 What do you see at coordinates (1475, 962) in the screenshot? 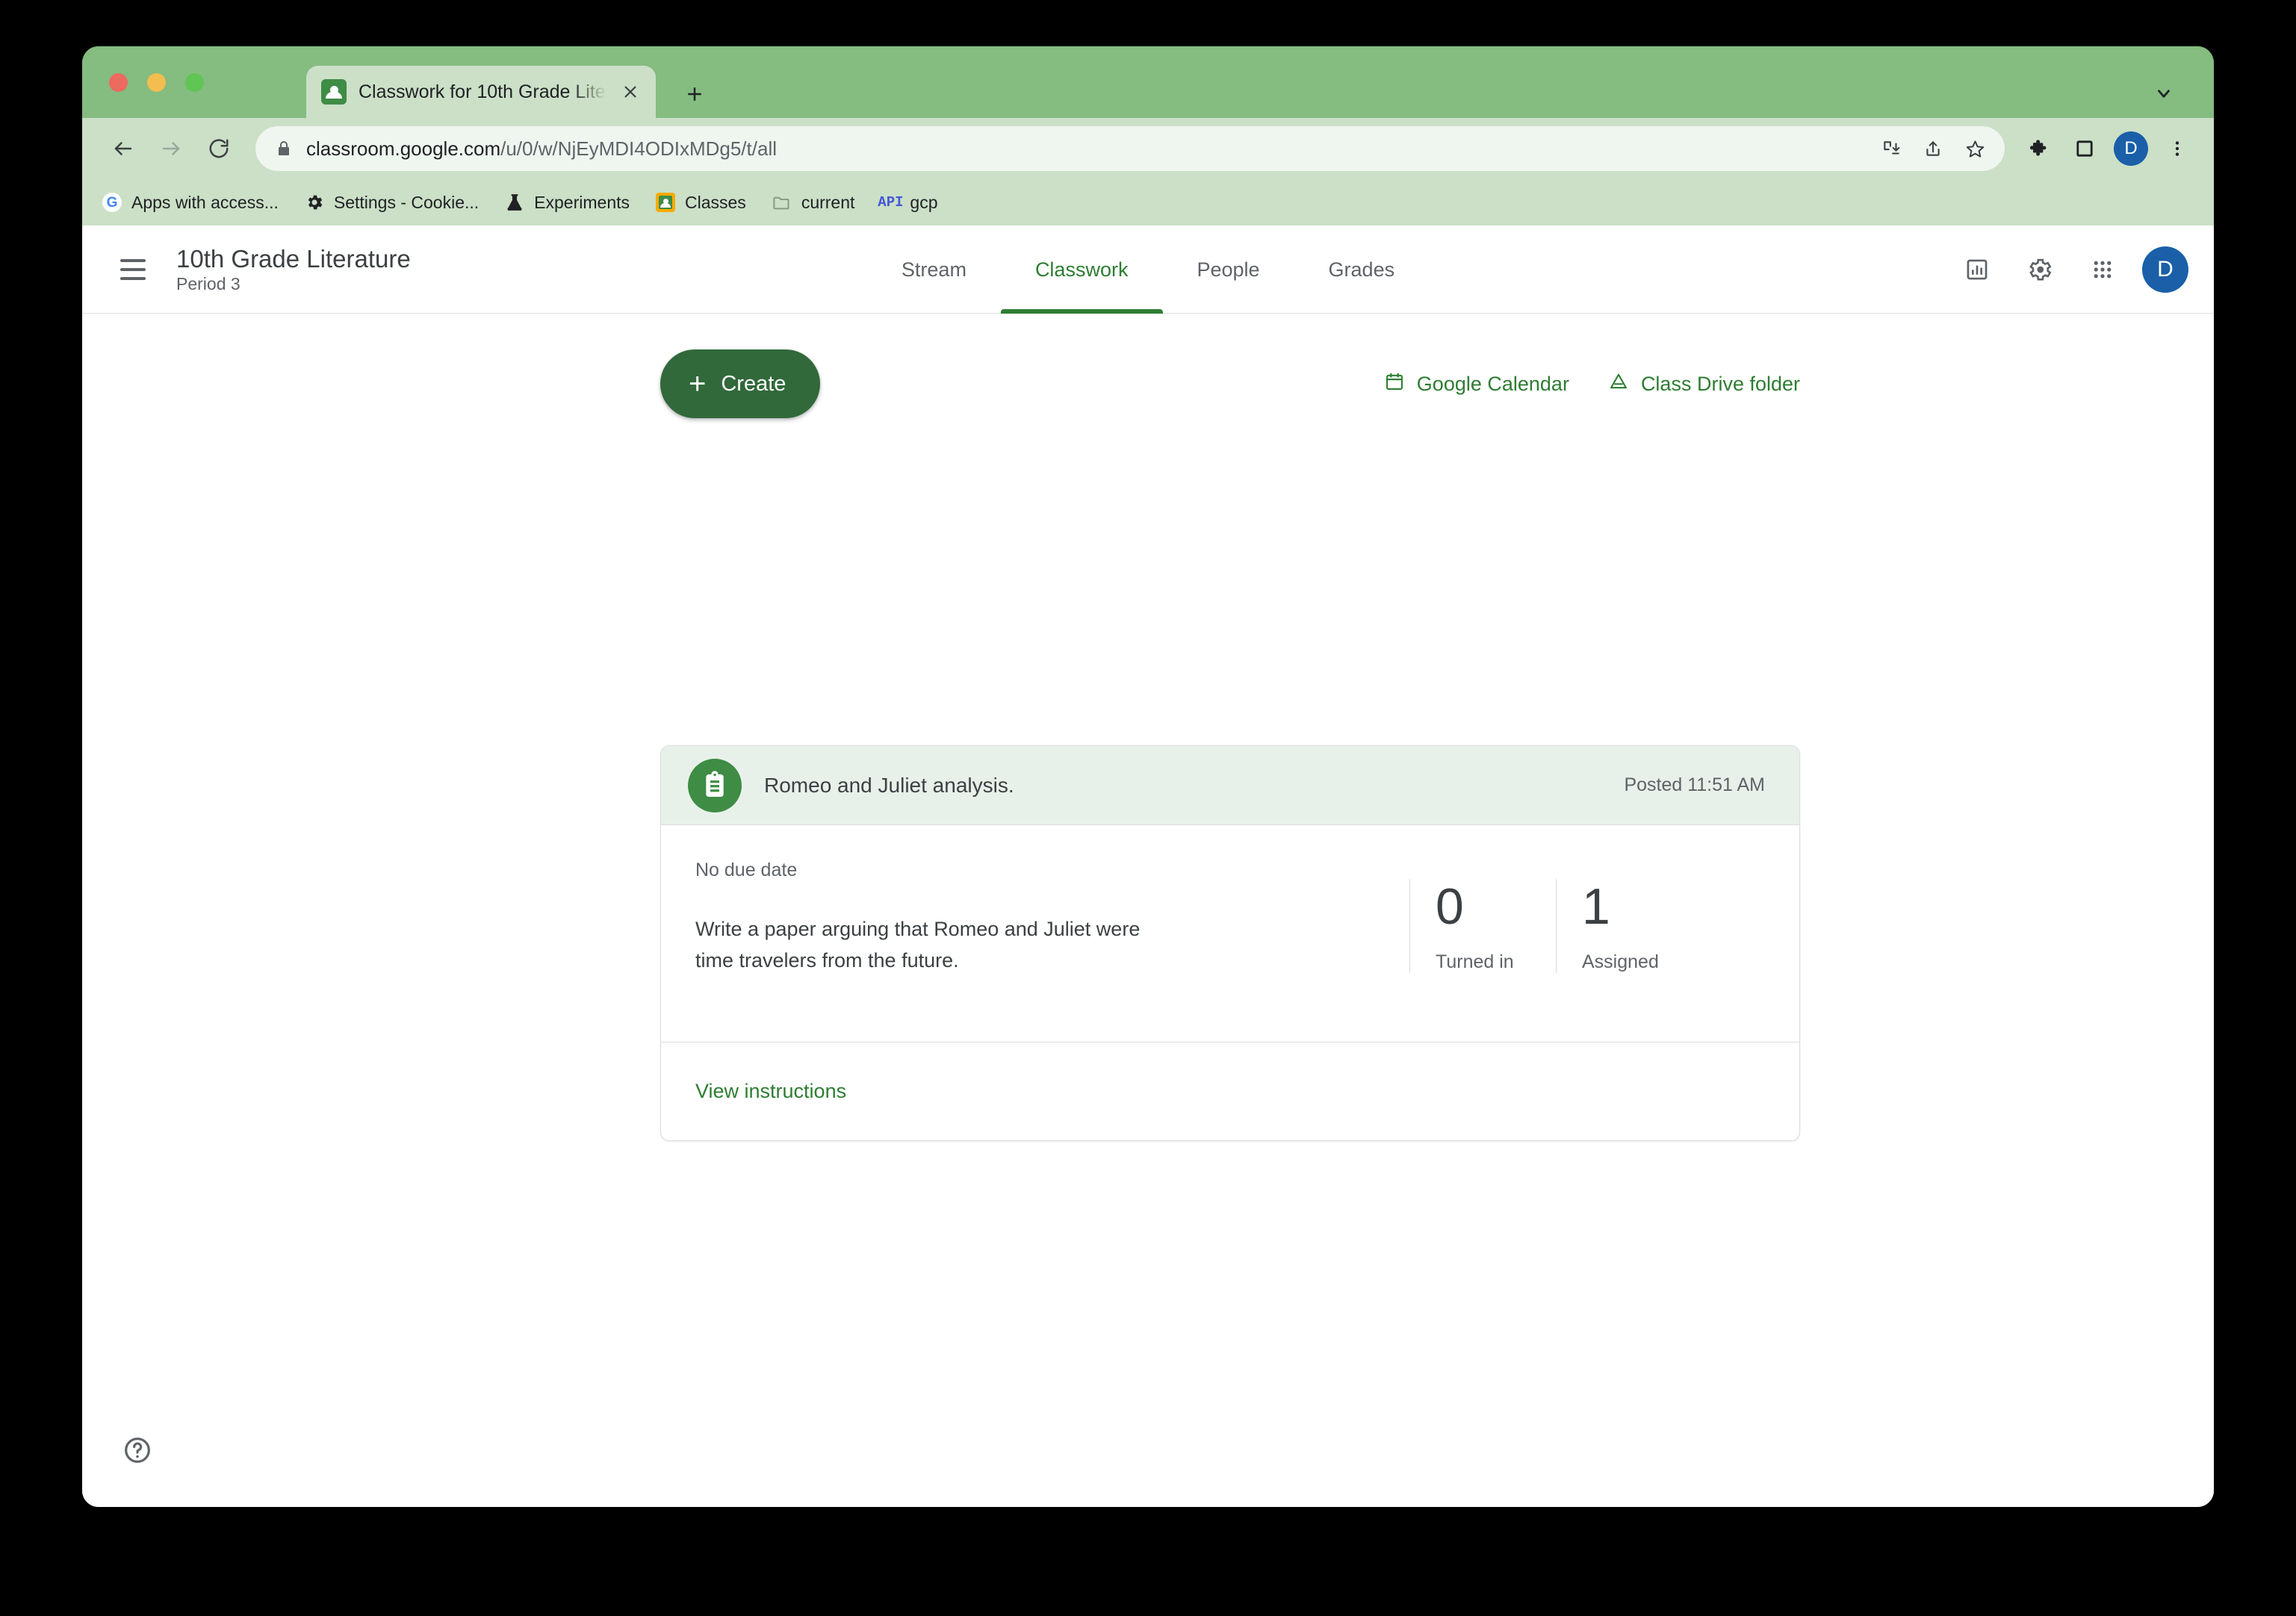
I see `turned-in-label: Turned in` at bounding box center [1475, 962].